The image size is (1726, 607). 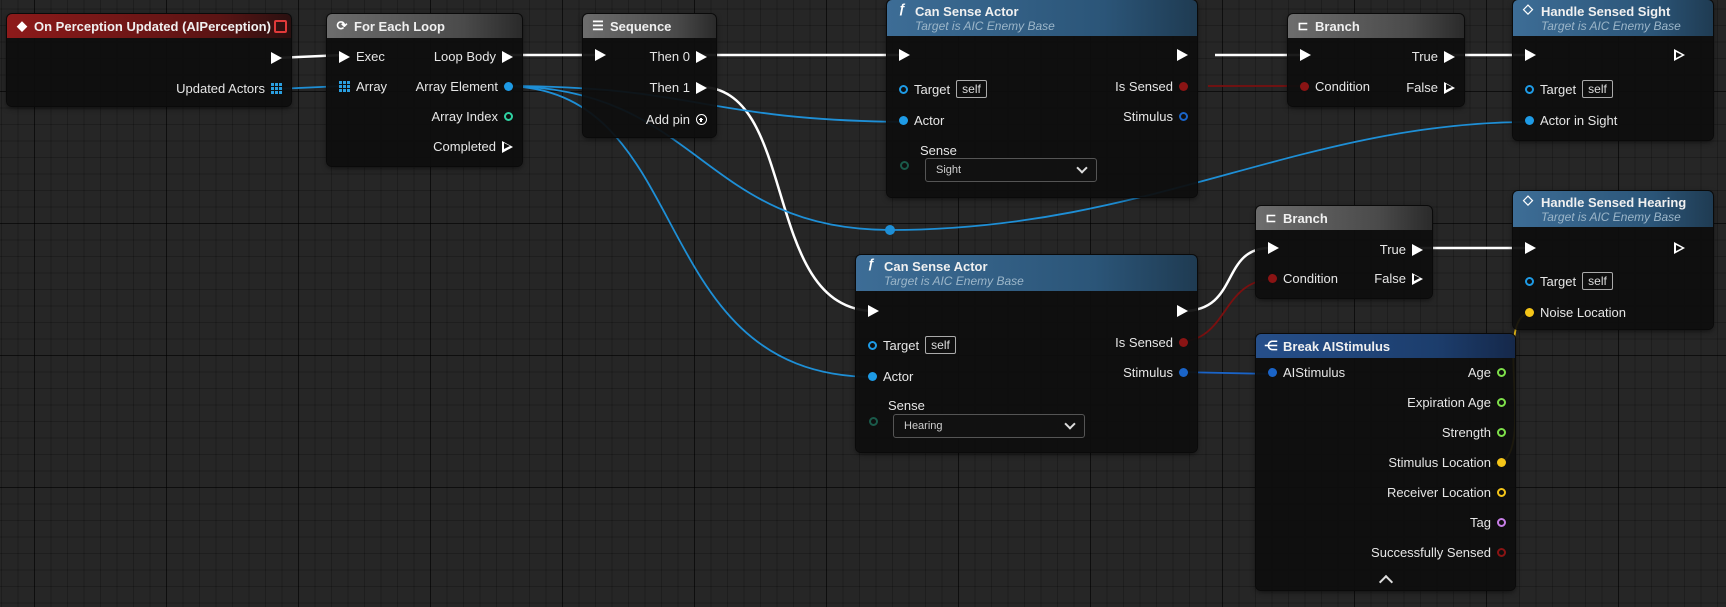 I want to click on pin-expiration-age: Expiration Age, so click(x=1456, y=402).